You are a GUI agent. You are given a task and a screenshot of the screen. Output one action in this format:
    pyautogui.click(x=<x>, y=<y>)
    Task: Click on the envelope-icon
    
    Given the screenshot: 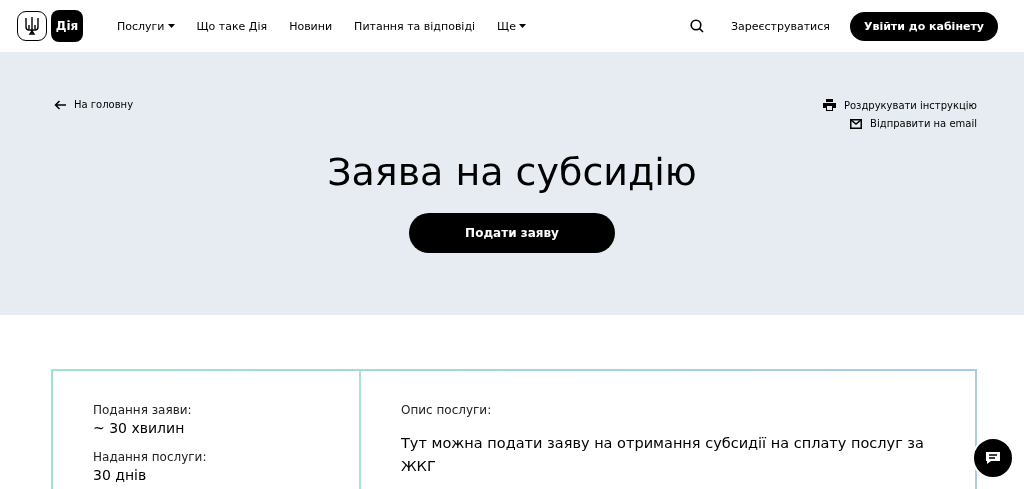 What is the action you would take?
    pyautogui.click(x=856, y=123)
    